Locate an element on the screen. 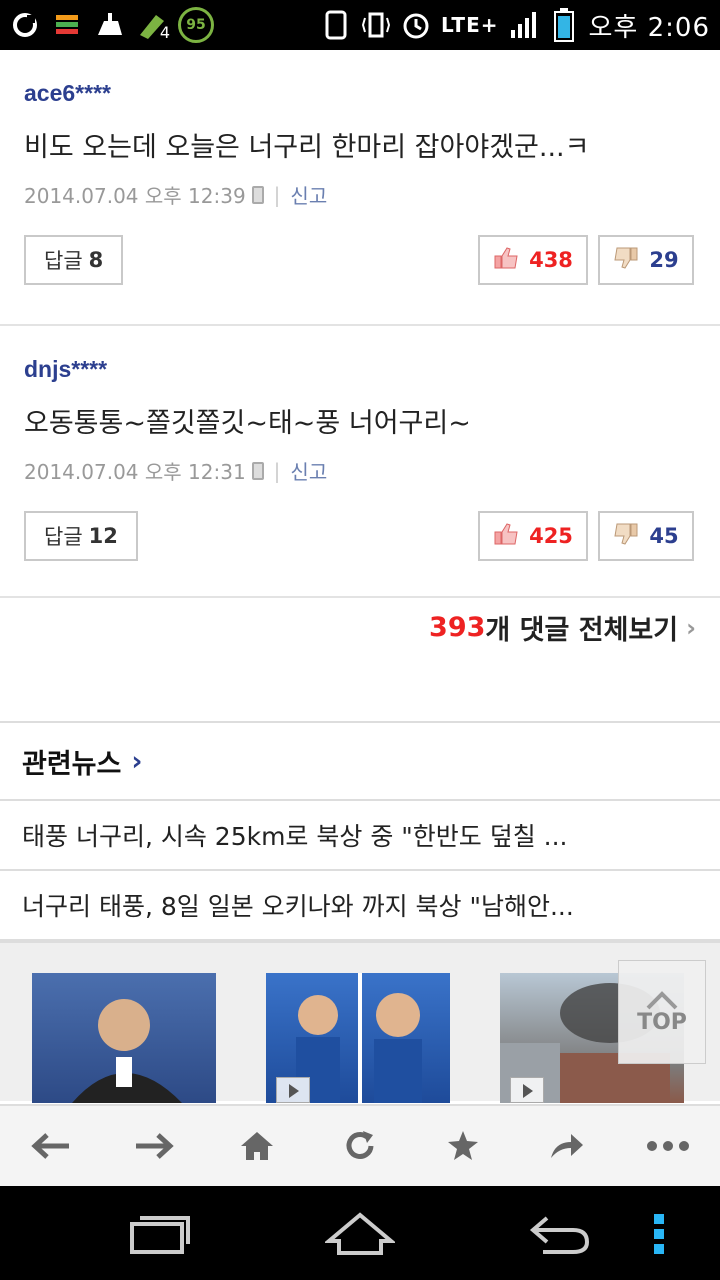  battery-percent-icon: 95 is located at coordinates (196, 25).